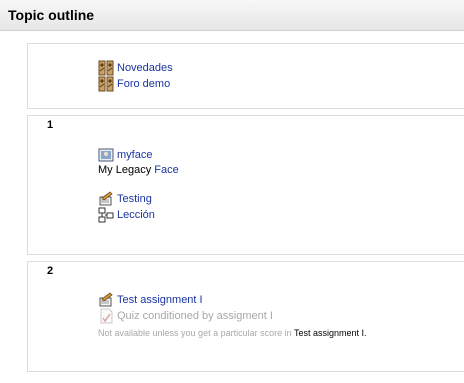  I want to click on activity-quiz-conditioned: Quiz conditioned by assigment I, so click(185, 316).